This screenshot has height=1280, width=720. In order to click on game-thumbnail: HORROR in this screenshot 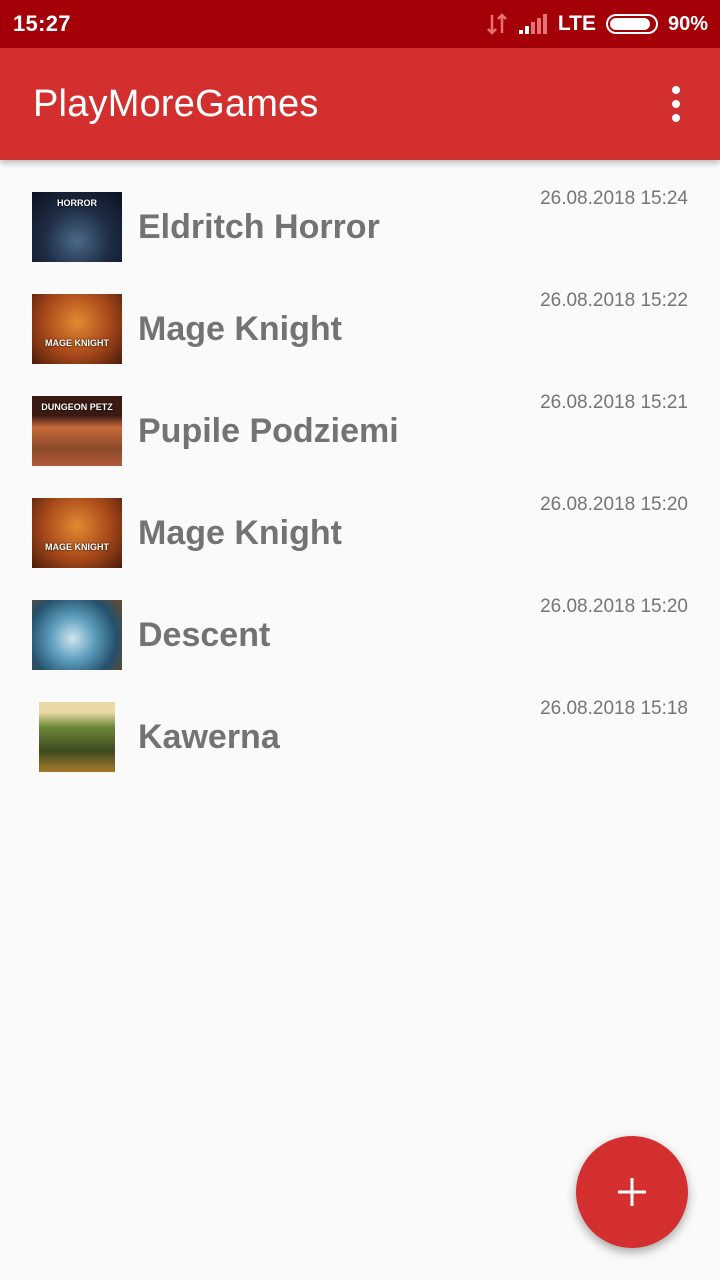, I will do `click(77, 227)`.